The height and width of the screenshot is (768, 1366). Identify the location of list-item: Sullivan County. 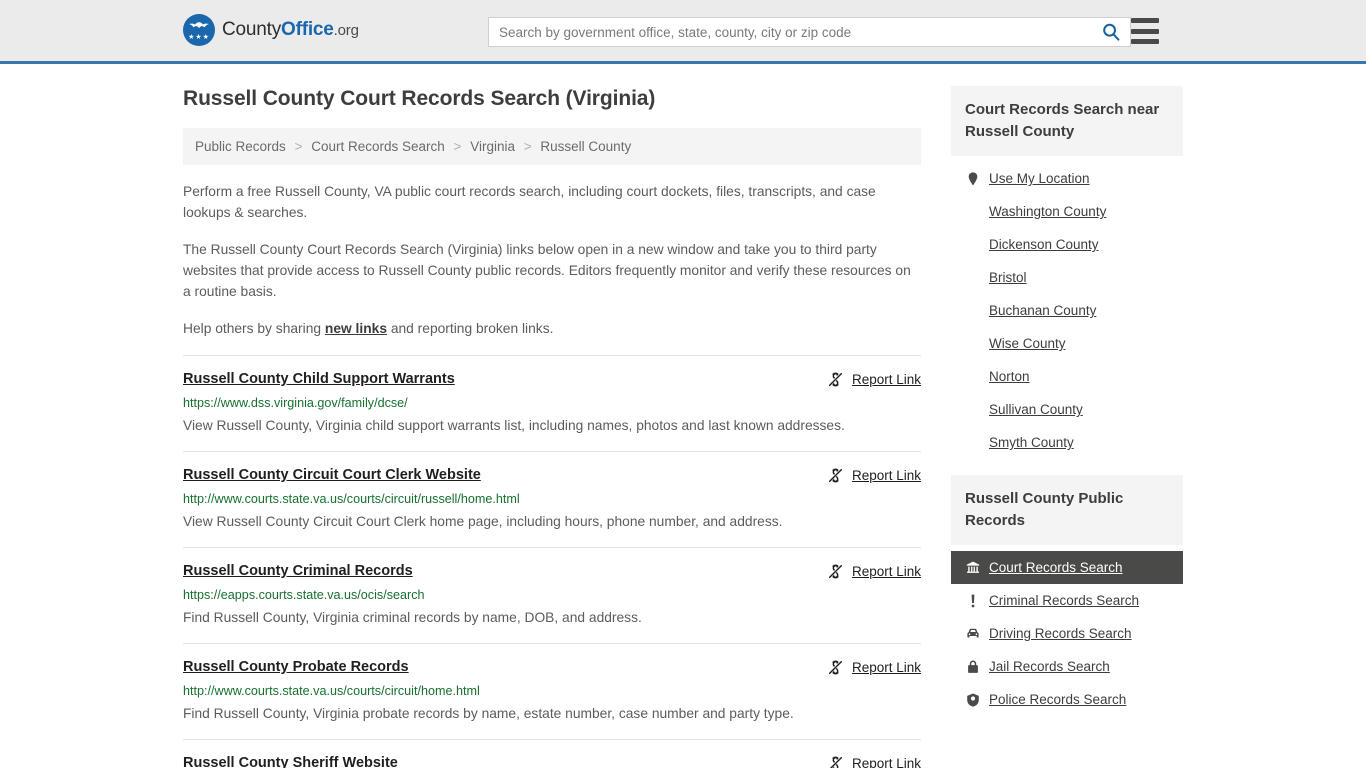
(1067, 409).